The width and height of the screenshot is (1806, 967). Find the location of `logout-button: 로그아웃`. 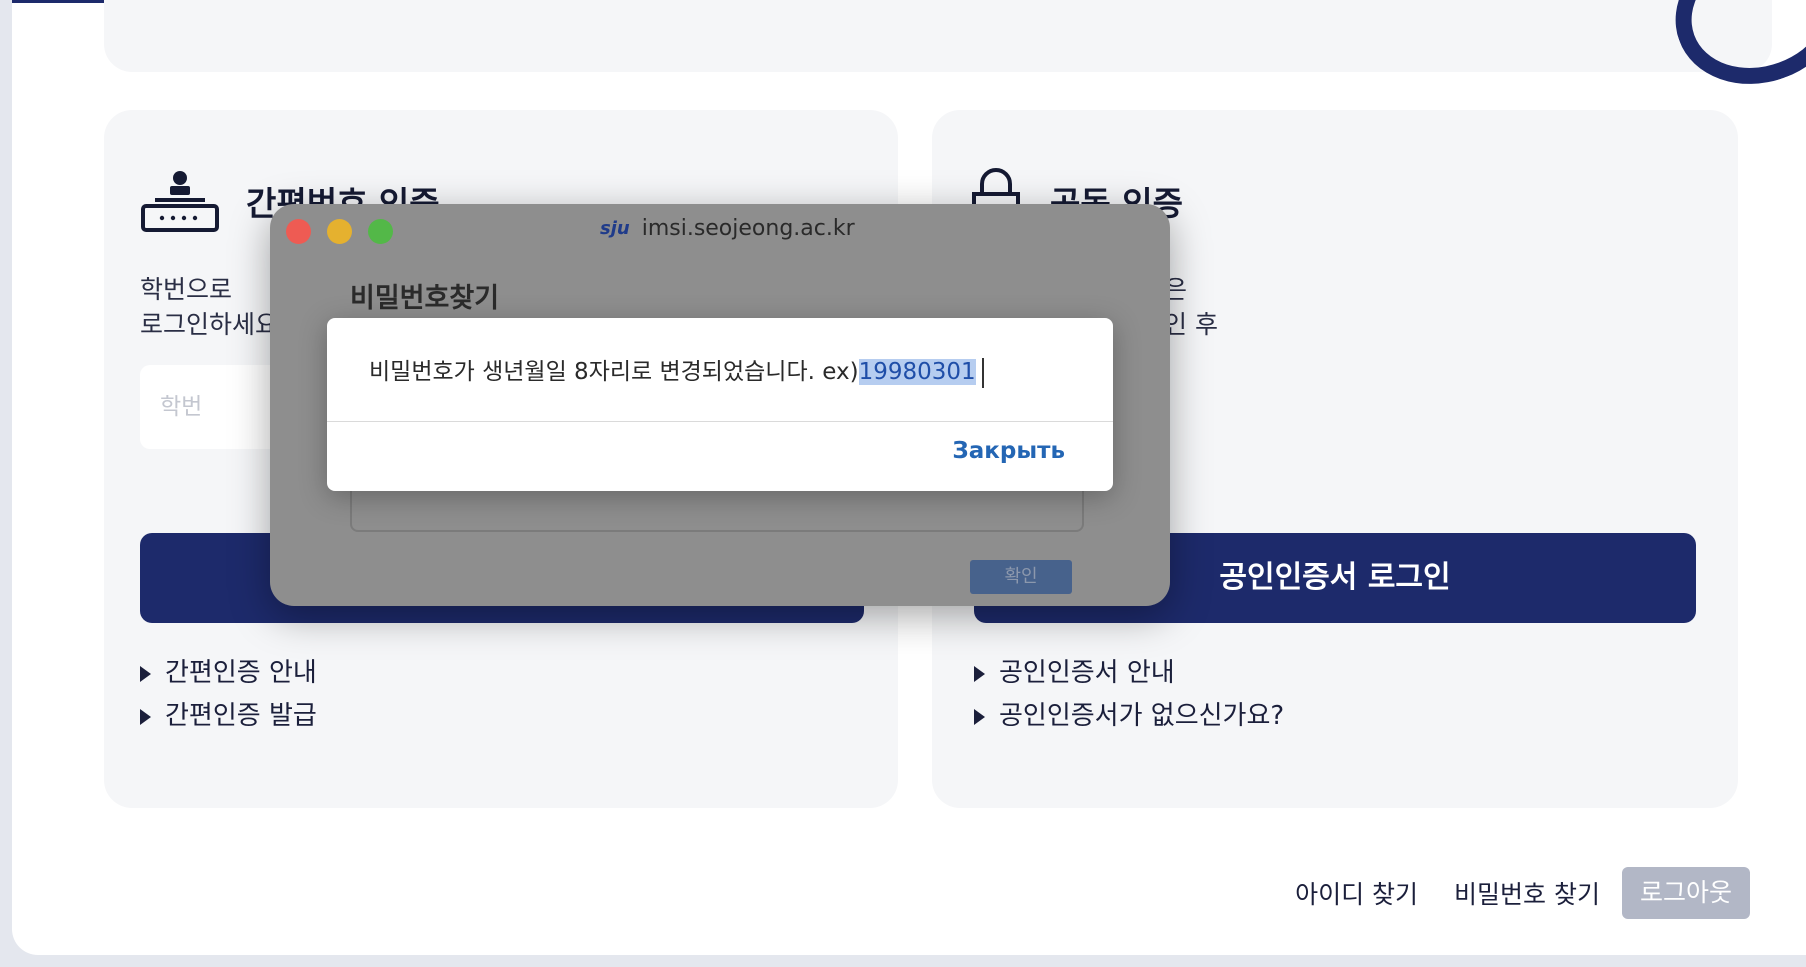

logout-button: 로그아웃 is located at coordinates (1685, 893).